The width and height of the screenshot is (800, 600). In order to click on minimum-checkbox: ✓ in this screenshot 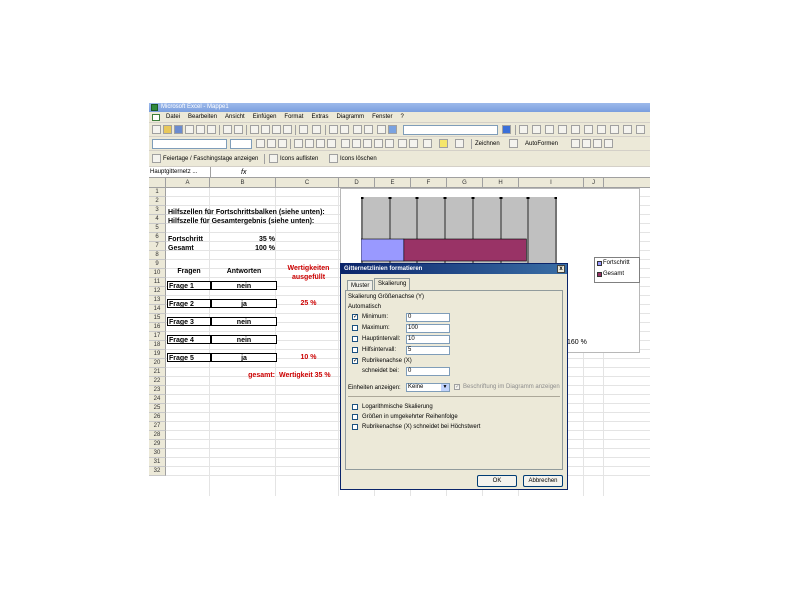, I will do `click(355, 317)`.